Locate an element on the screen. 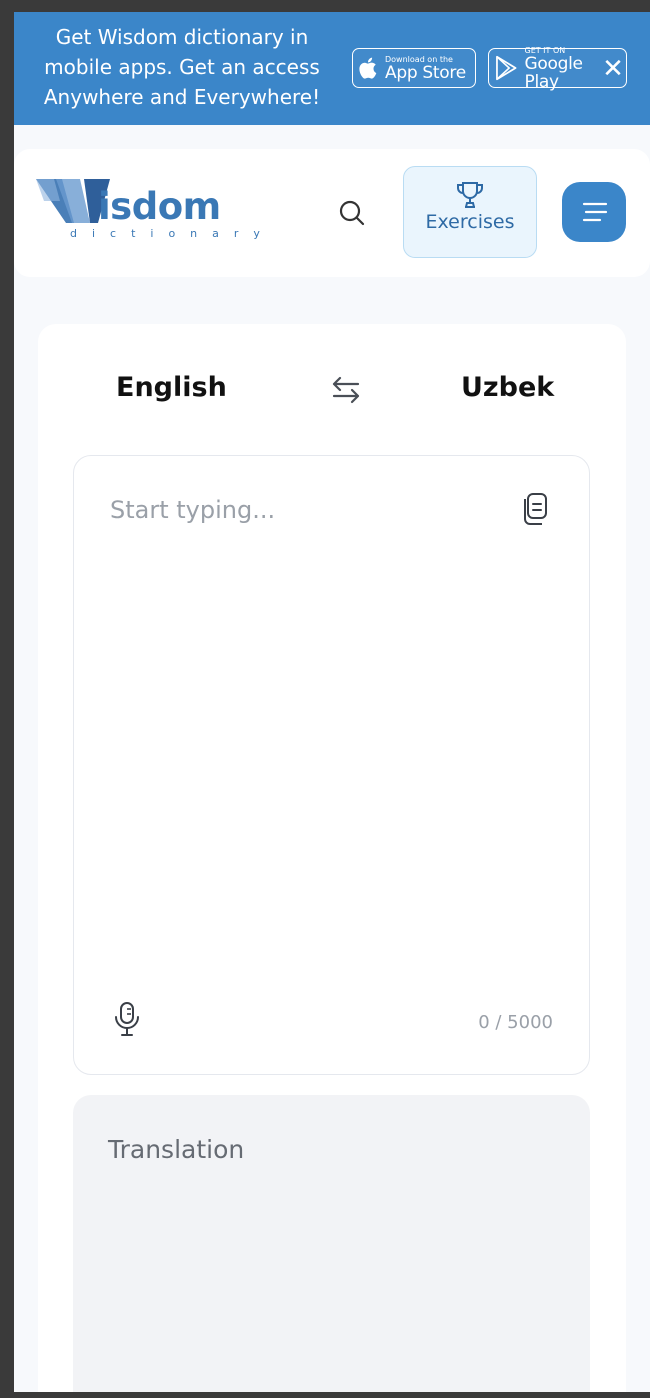  close-icon: ✕ is located at coordinates (613, 69).